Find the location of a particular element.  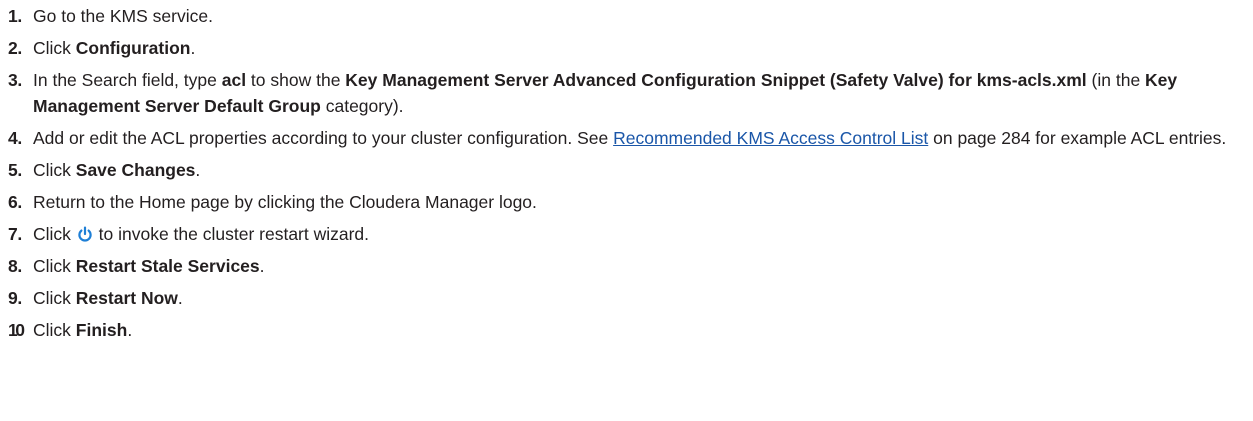

step-number: 10 is located at coordinates (16, 330).